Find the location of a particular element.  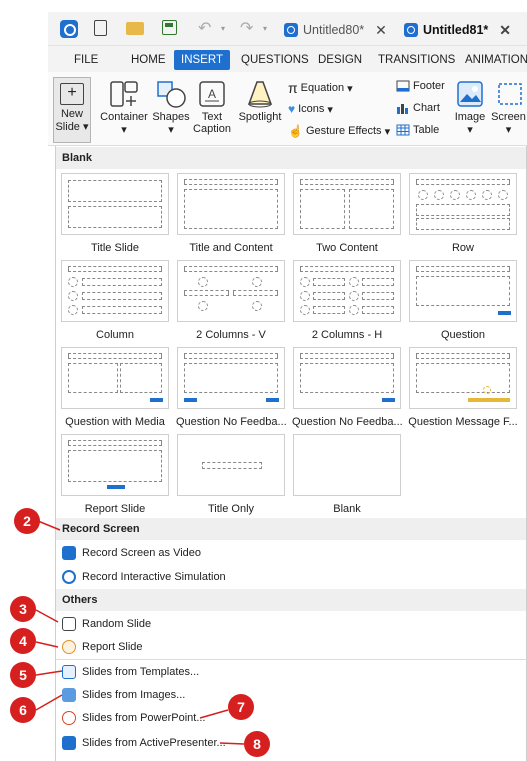

callout-badge-3: 3 is located at coordinates (23, 609).